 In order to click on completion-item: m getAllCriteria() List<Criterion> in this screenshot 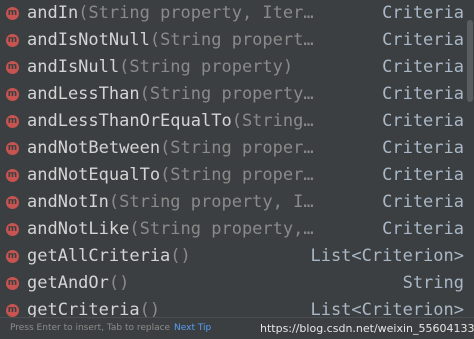, I will do `click(233, 256)`.